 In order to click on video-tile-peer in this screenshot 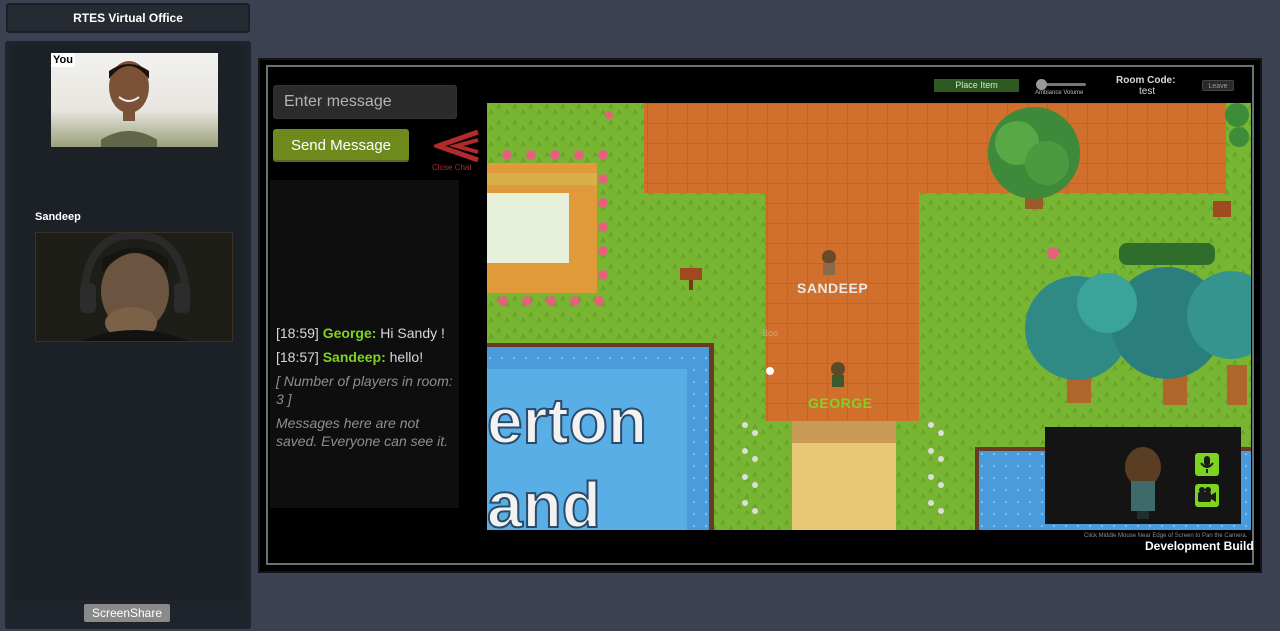, I will do `click(134, 287)`.